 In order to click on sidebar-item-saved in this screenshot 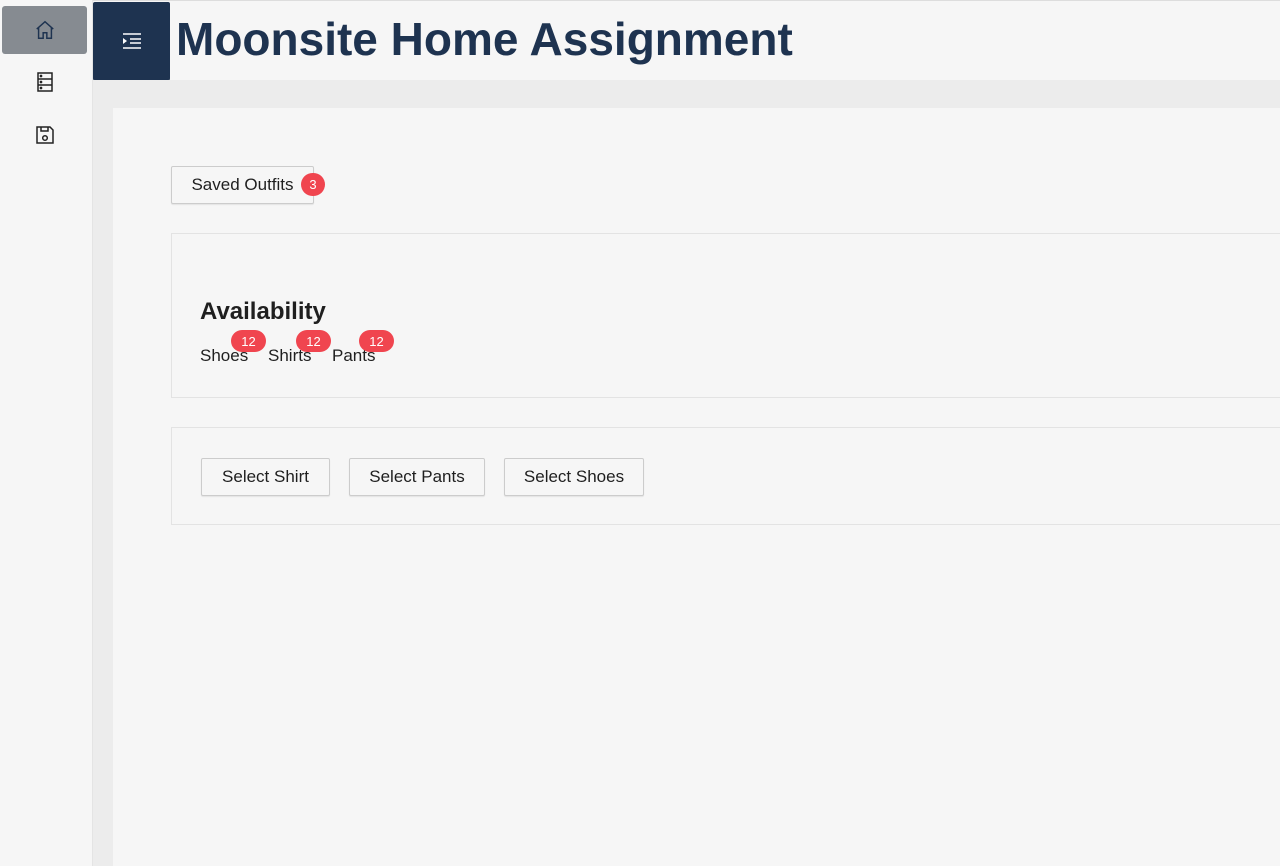, I will do `click(44, 135)`.